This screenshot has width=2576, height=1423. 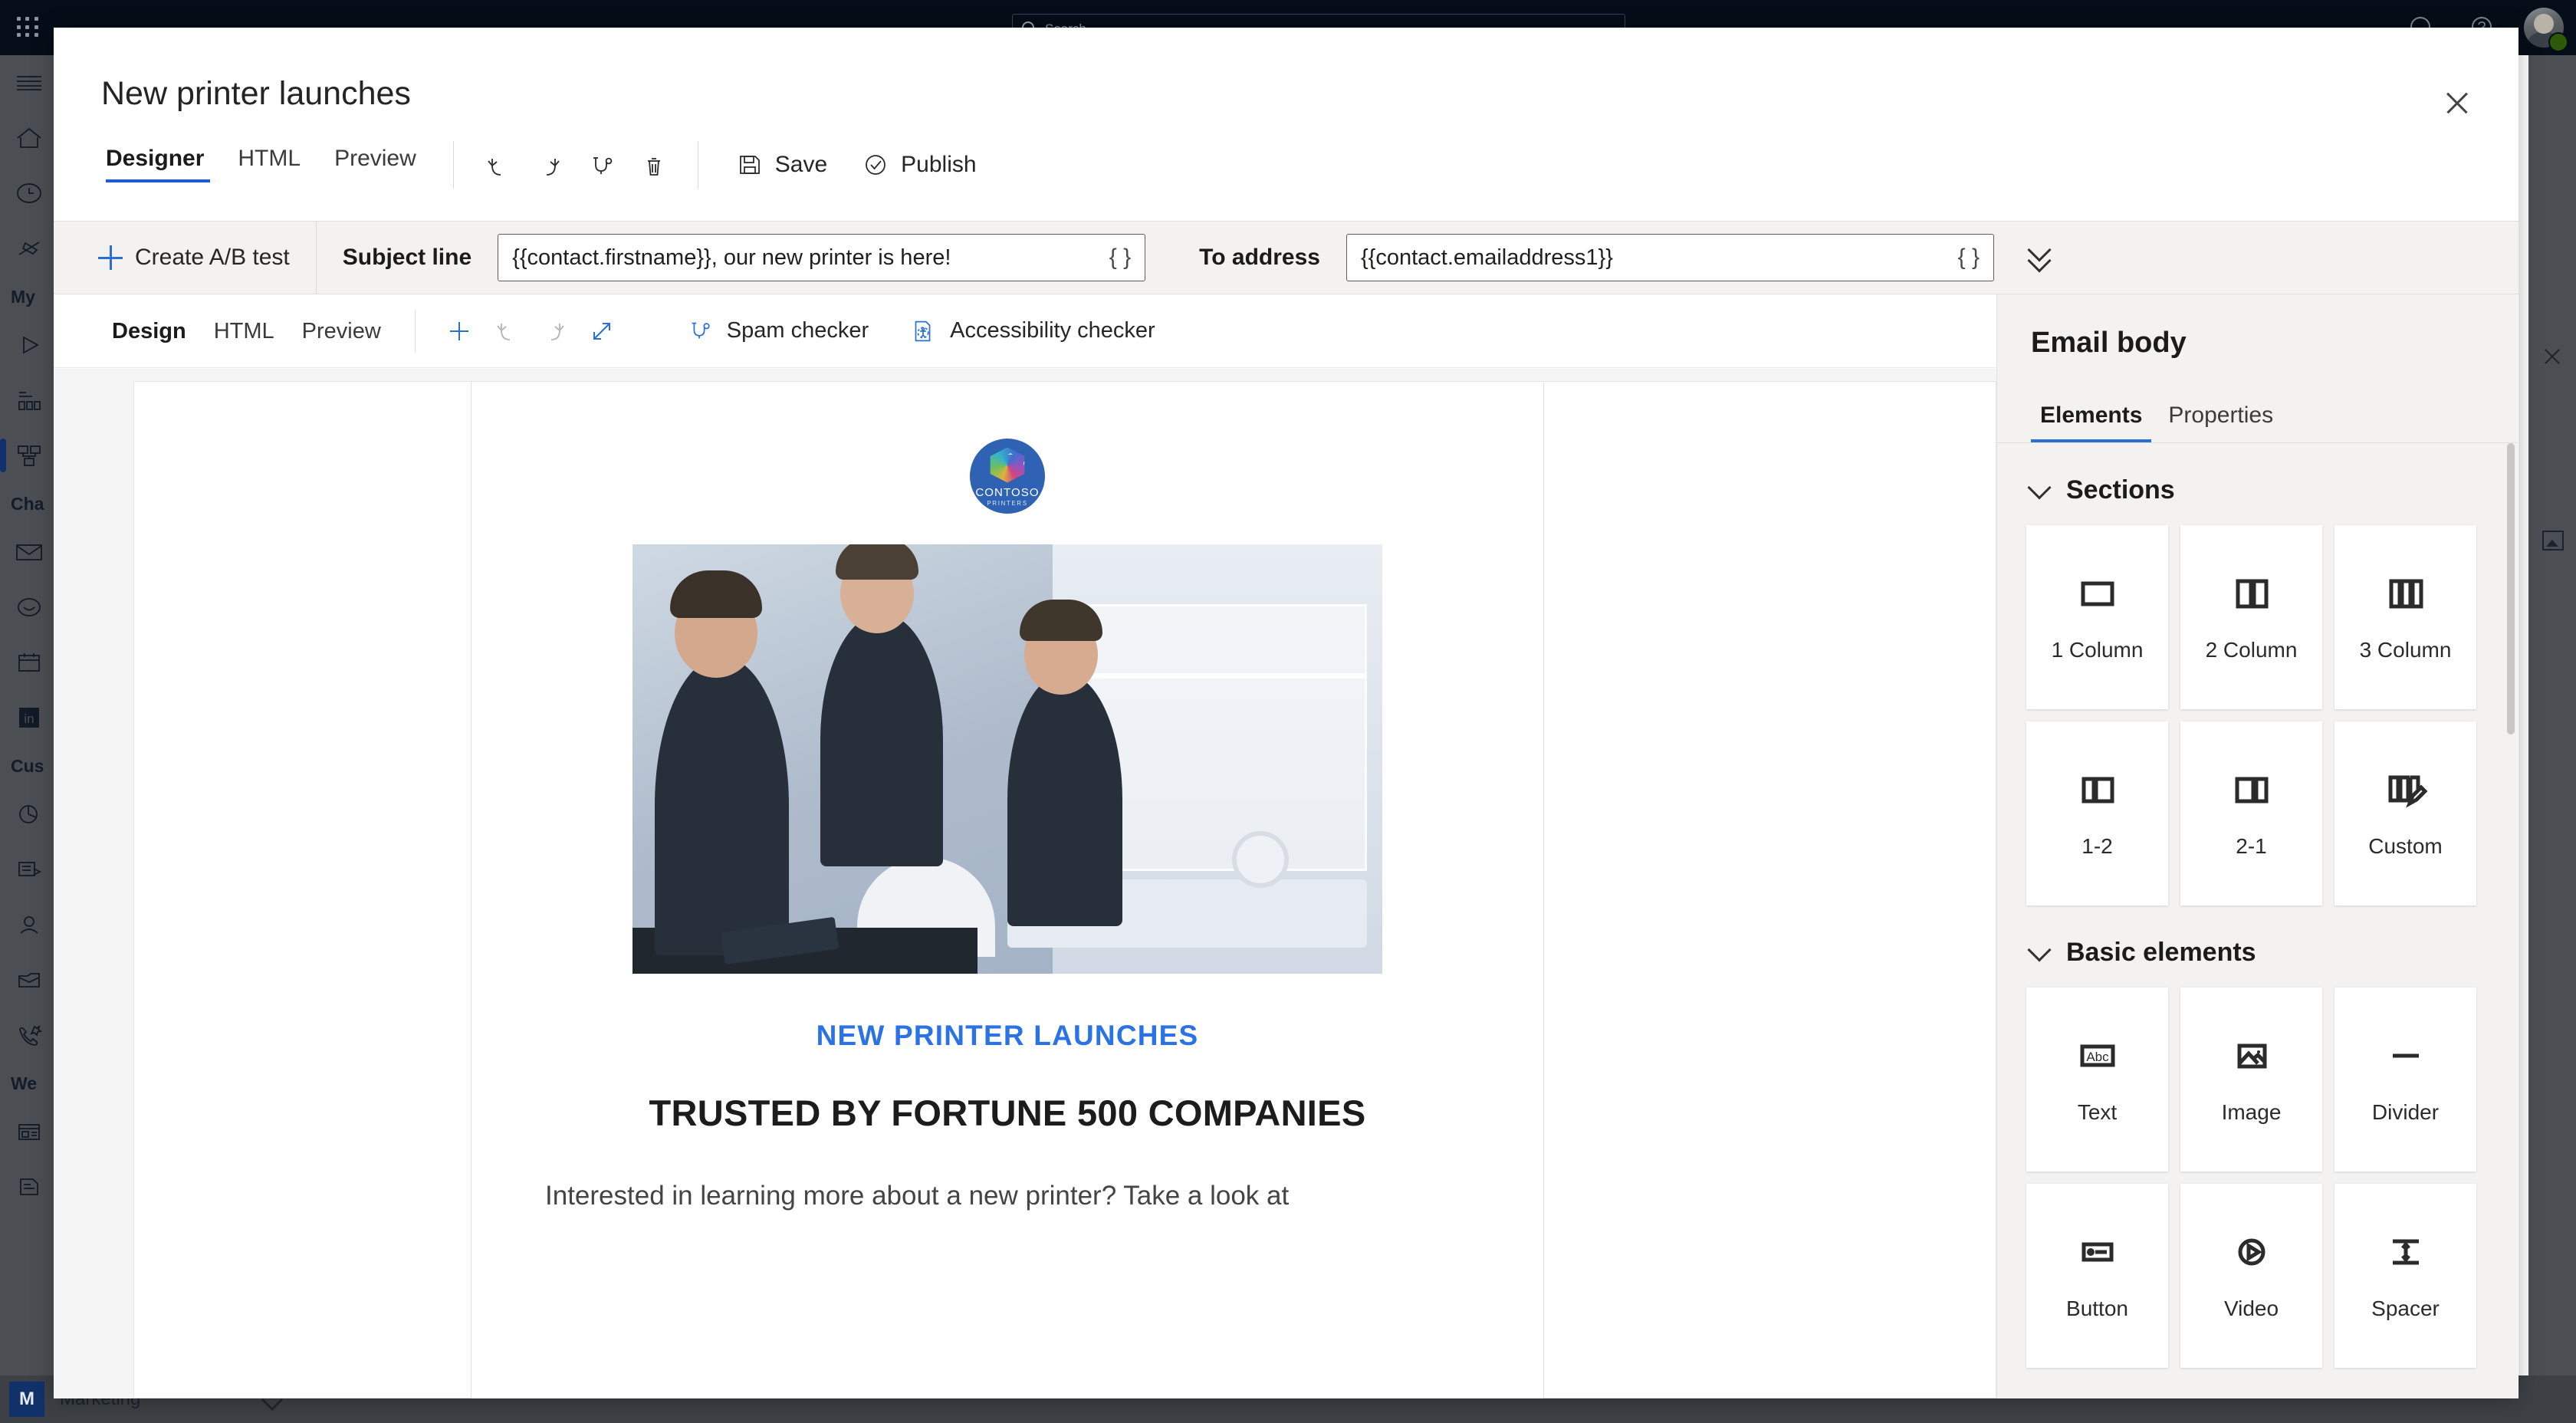 I want to click on contoso-logo: CONTOSO PRINTERS, so click(x=1008, y=476).